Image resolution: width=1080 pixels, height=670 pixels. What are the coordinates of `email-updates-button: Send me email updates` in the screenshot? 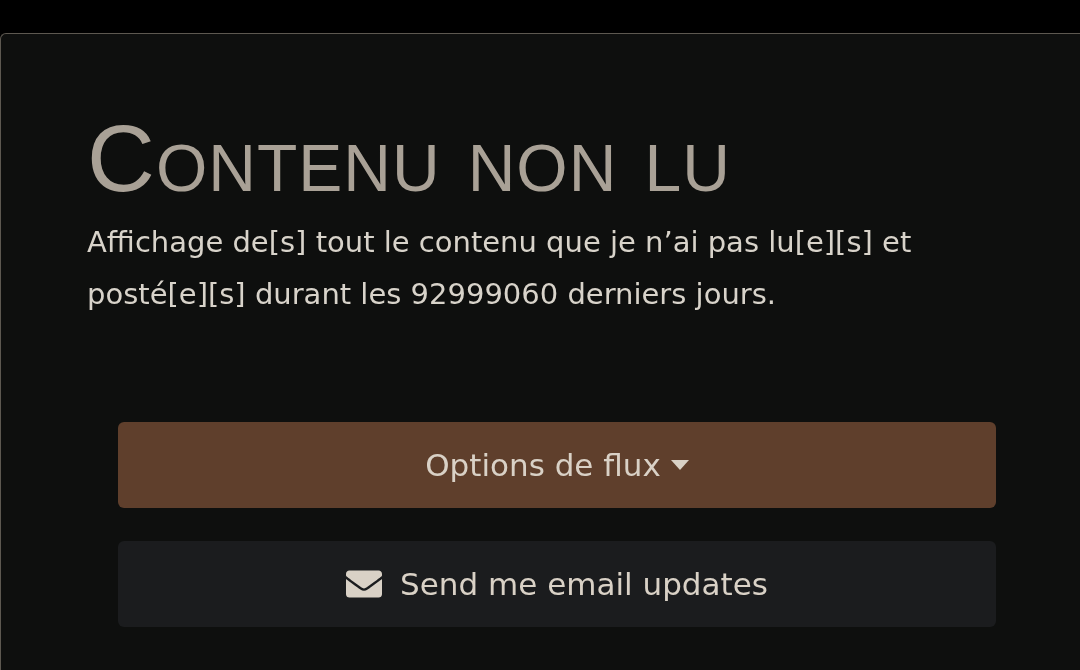 It's located at (557, 584).